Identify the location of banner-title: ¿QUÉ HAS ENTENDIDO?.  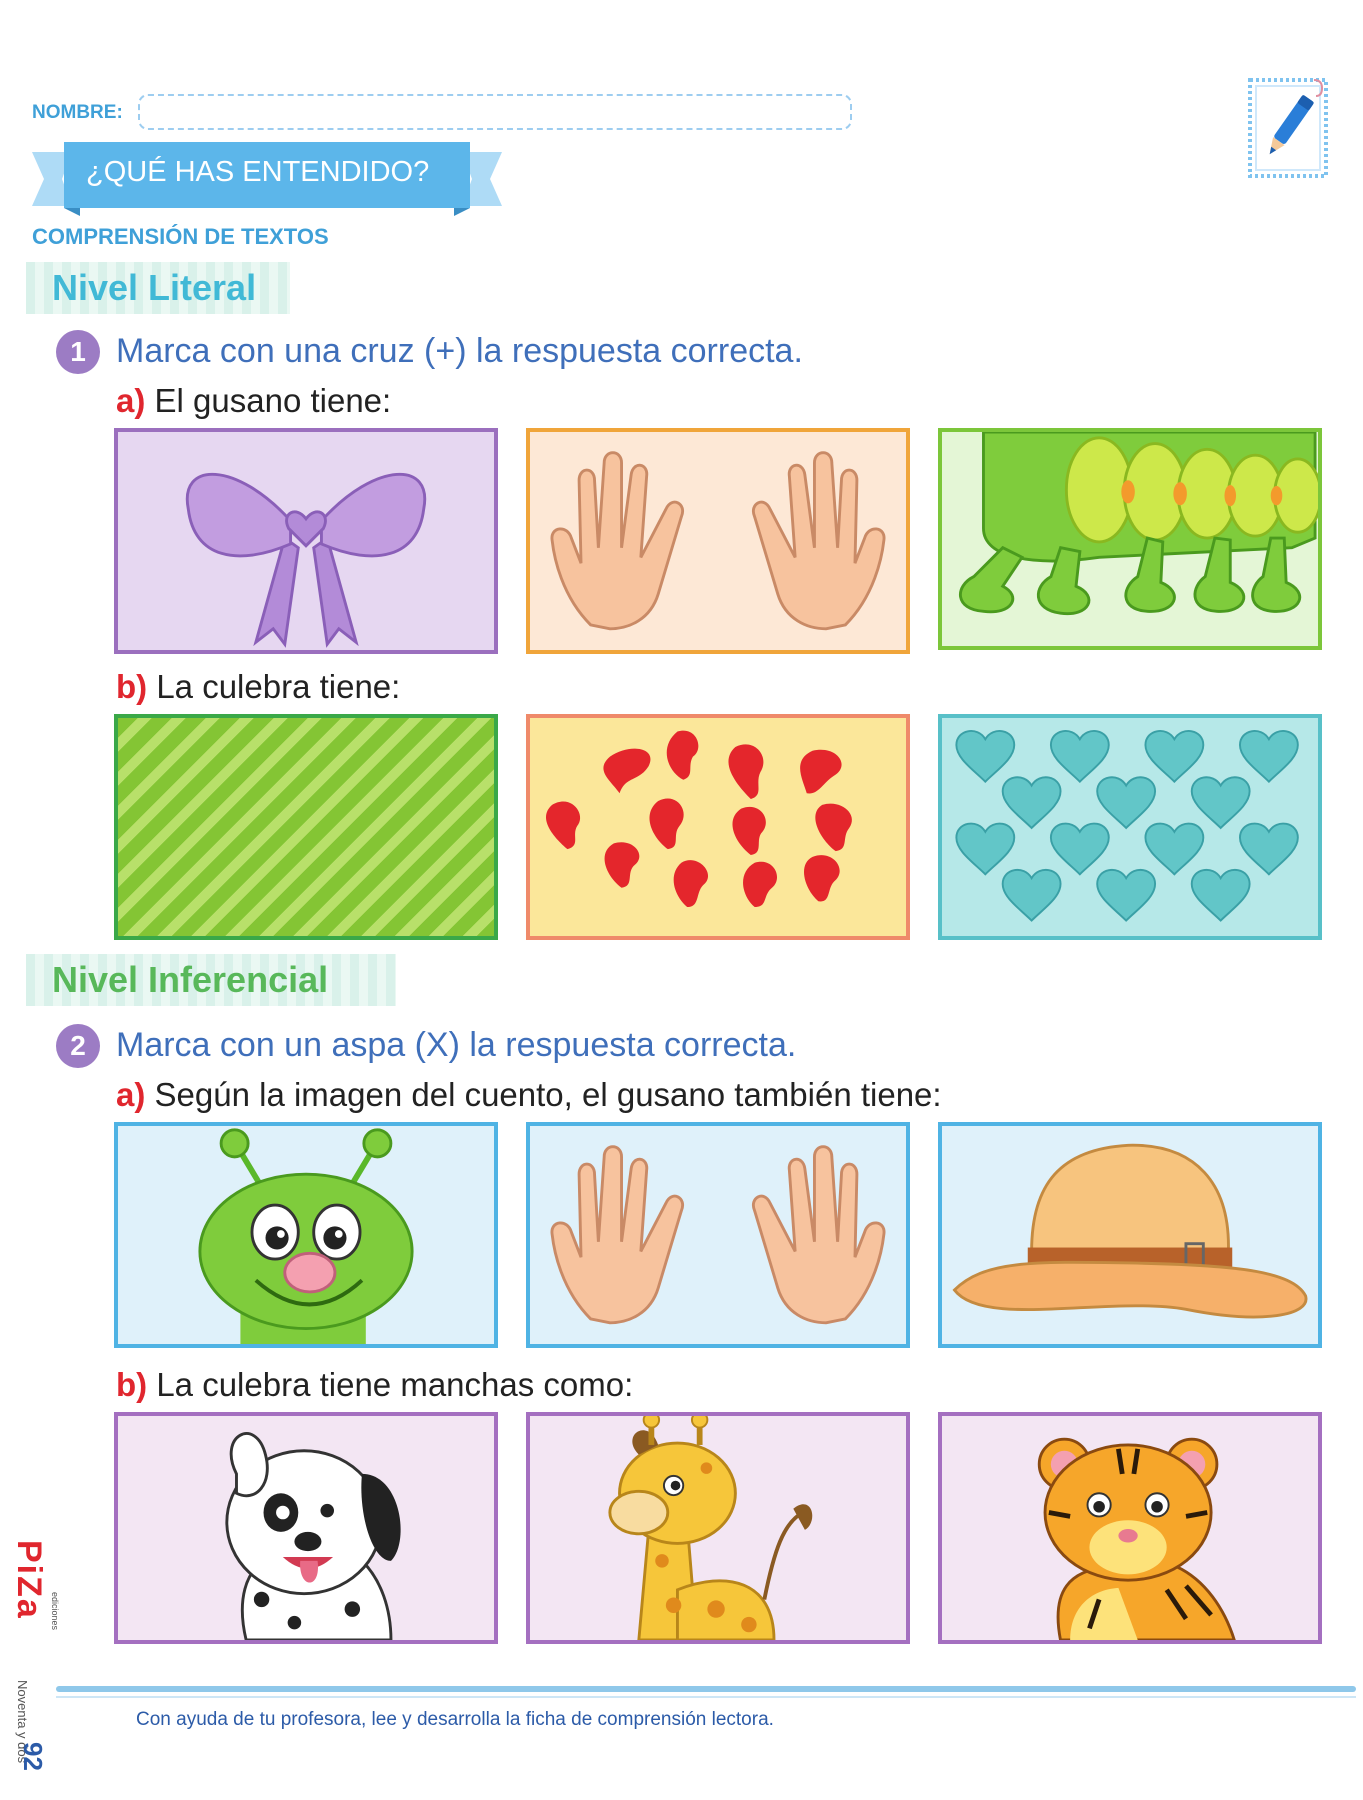
(258, 172).